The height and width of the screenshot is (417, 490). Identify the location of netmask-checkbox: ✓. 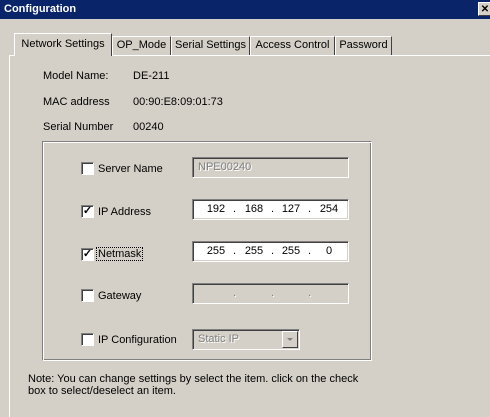
(87, 254).